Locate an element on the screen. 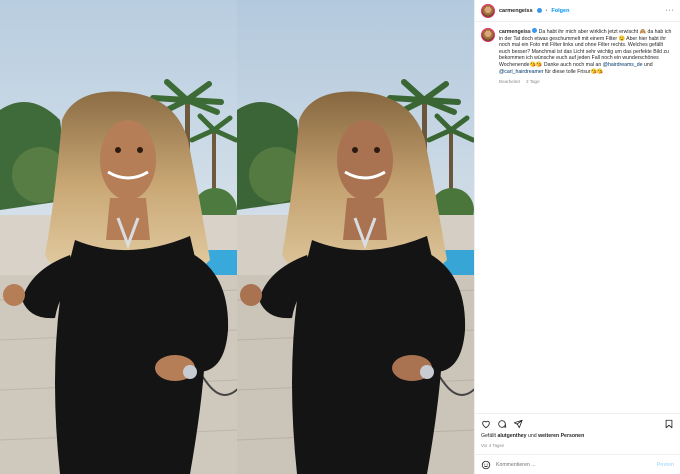 This screenshot has height=474, width=680. caption-body-2: und is located at coordinates (647, 64).